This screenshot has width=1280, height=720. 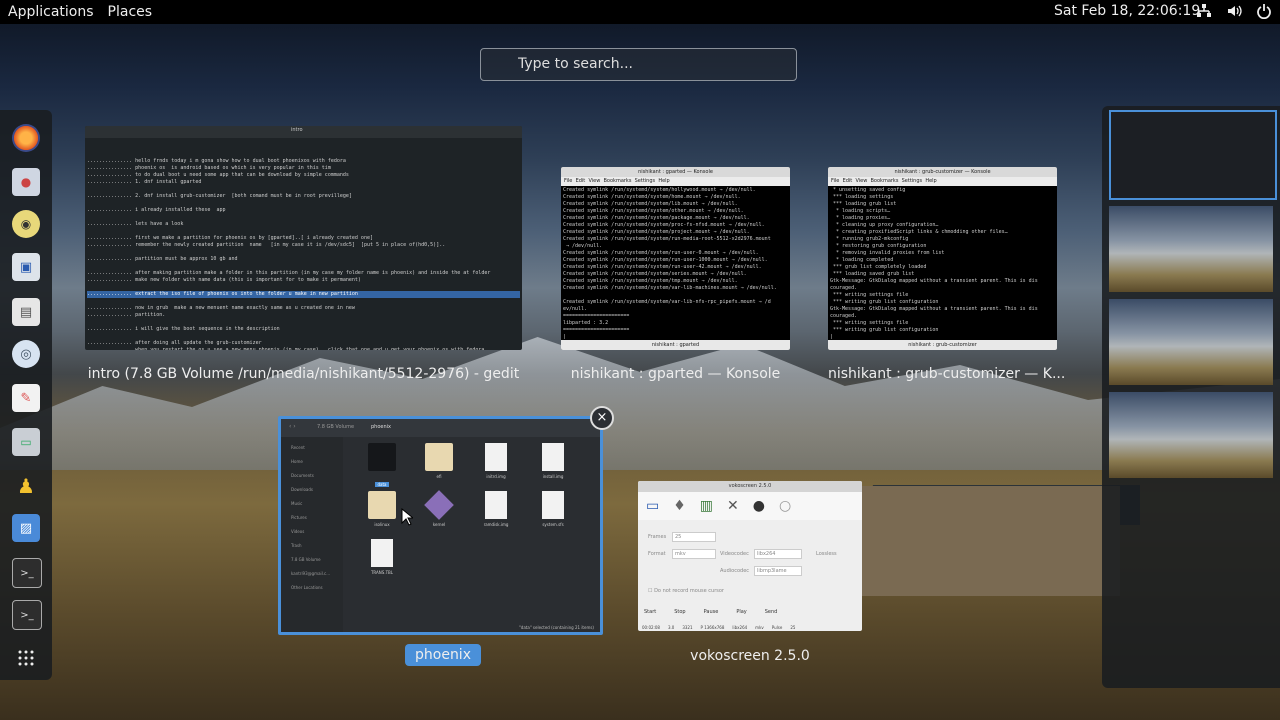 I want to click on videocodec-select: libx264, so click(x=778, y=554).